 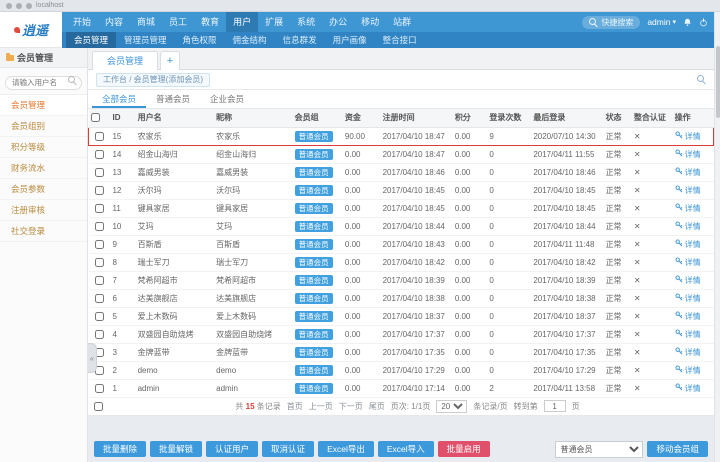 I want to click on sidebar-collapse-handle: «, so click(x=92, y=358).